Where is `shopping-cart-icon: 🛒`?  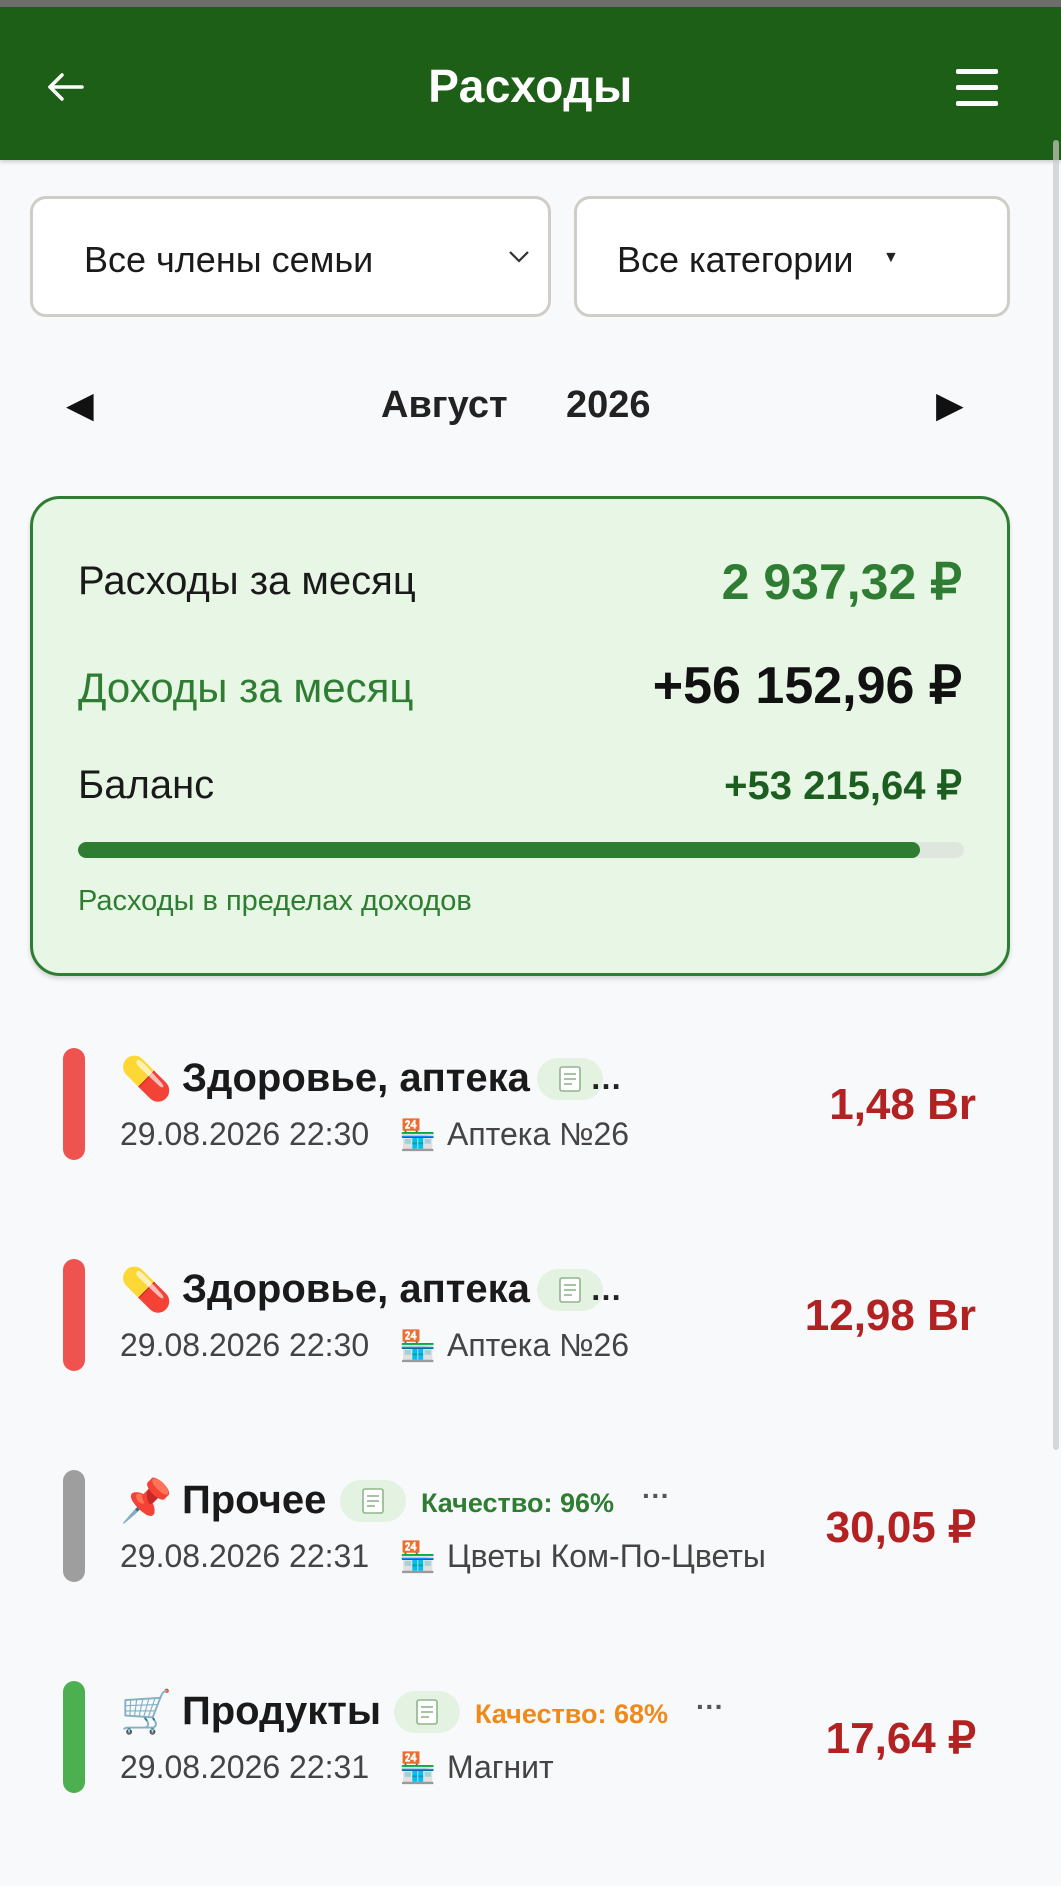
shopping-cart-icon: 🛒 is located at coordinates (146, 1711).